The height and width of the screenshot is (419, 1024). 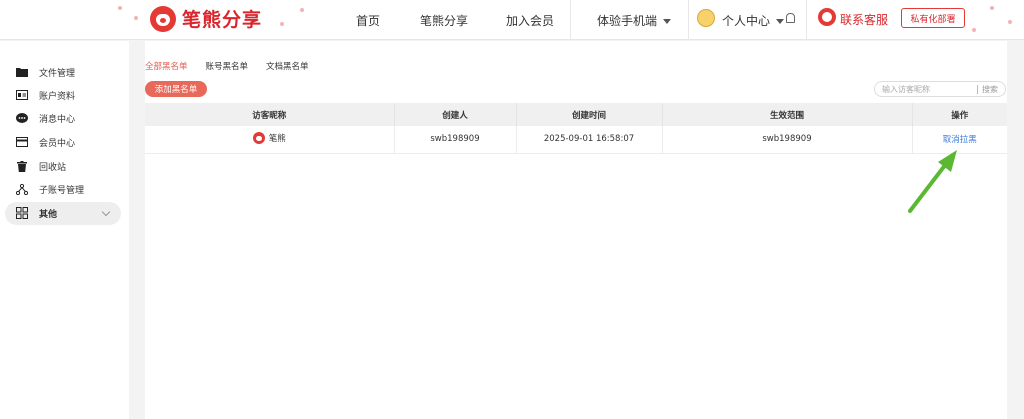 I want to click on contact-service-link: 联系客服, so click(x=864, y=19).